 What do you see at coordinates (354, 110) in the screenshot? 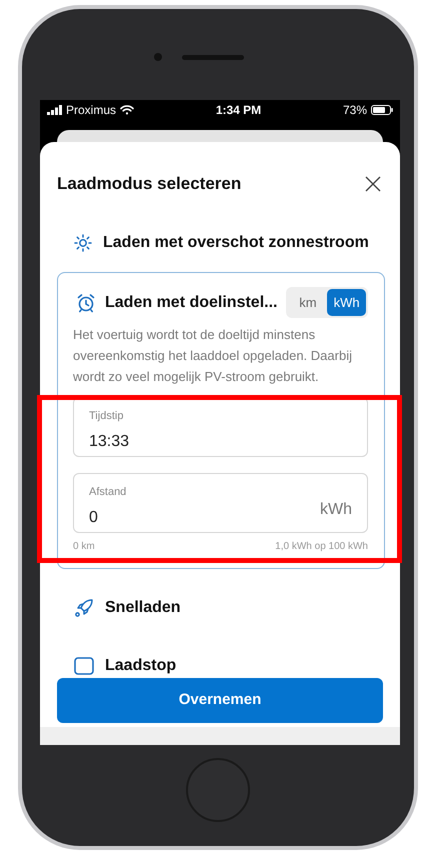
I see `battery-percent: 73%` at bounding box center [354, 110].